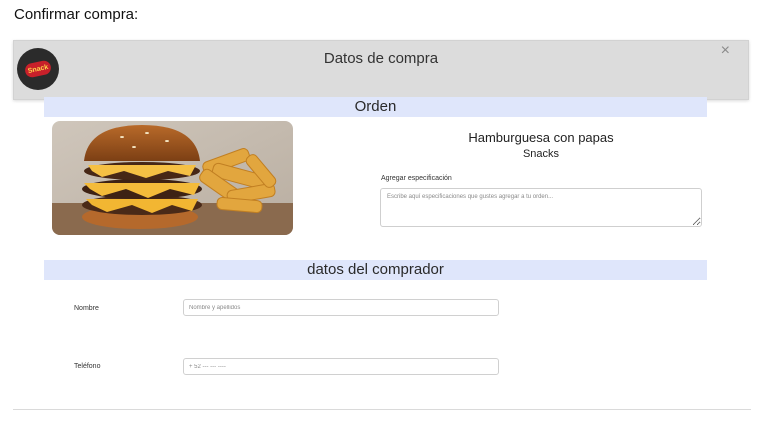 The image size is (780, 425). I want to click on footer-divider, so click(382, 409).